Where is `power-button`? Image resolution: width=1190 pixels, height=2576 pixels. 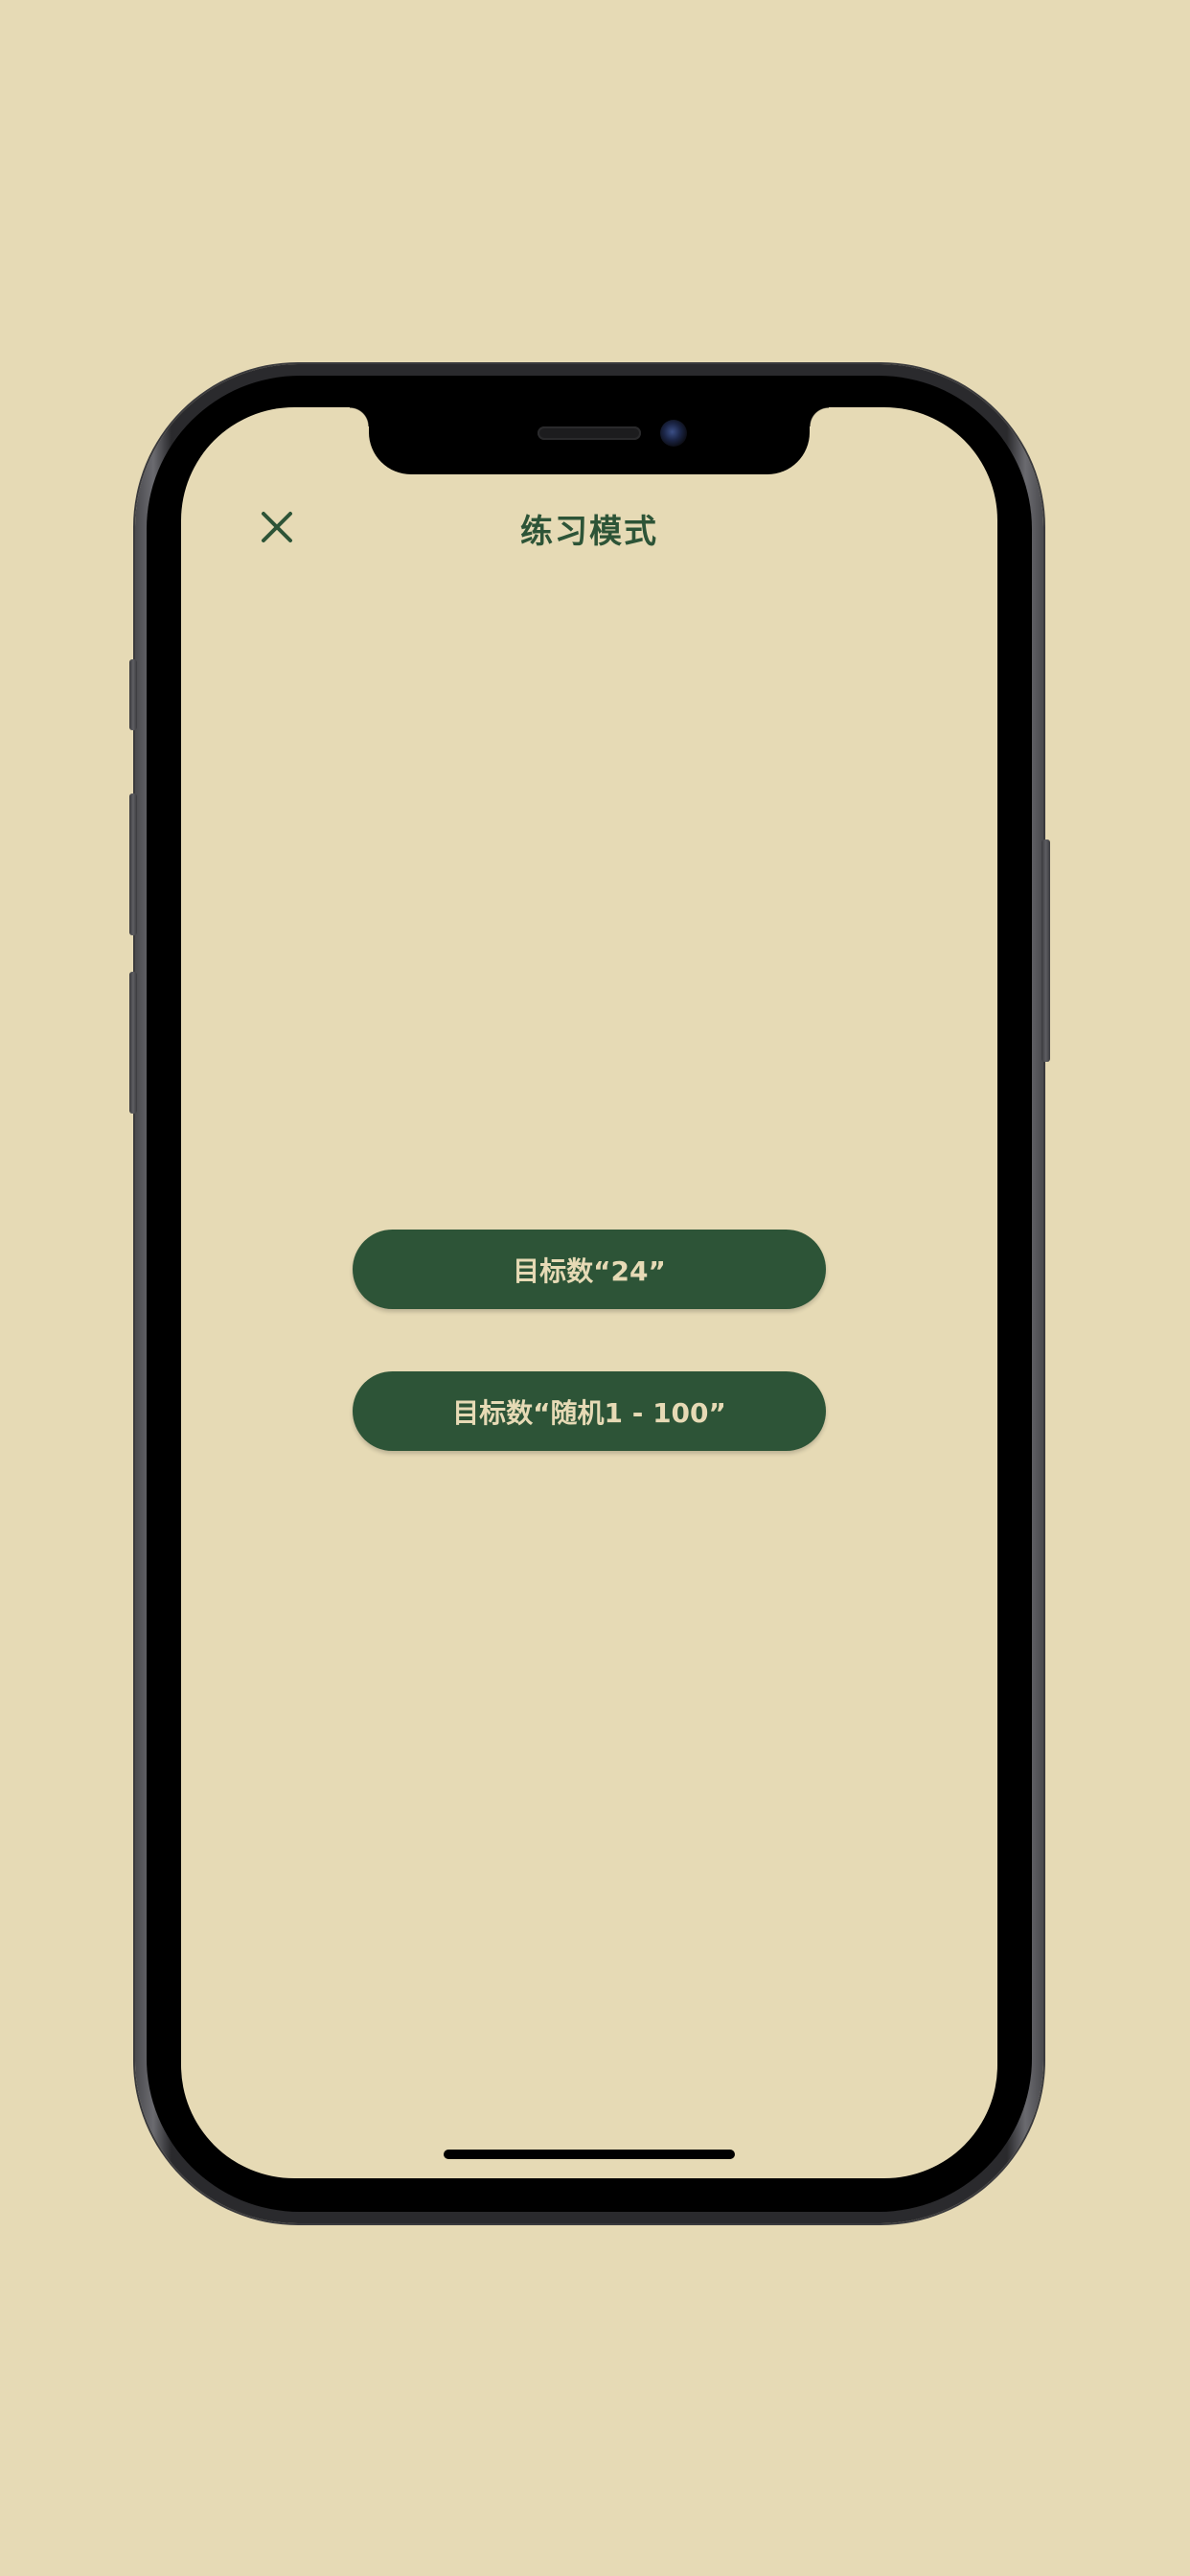
power-button is located at coordinates (1045, 951).